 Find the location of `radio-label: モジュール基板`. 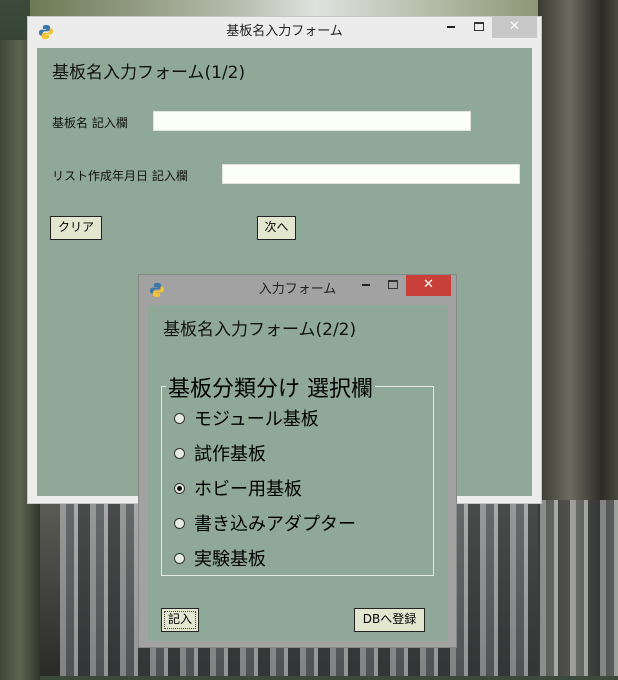

radio-label: モジュール基板 is located at coordinates (256, 419).